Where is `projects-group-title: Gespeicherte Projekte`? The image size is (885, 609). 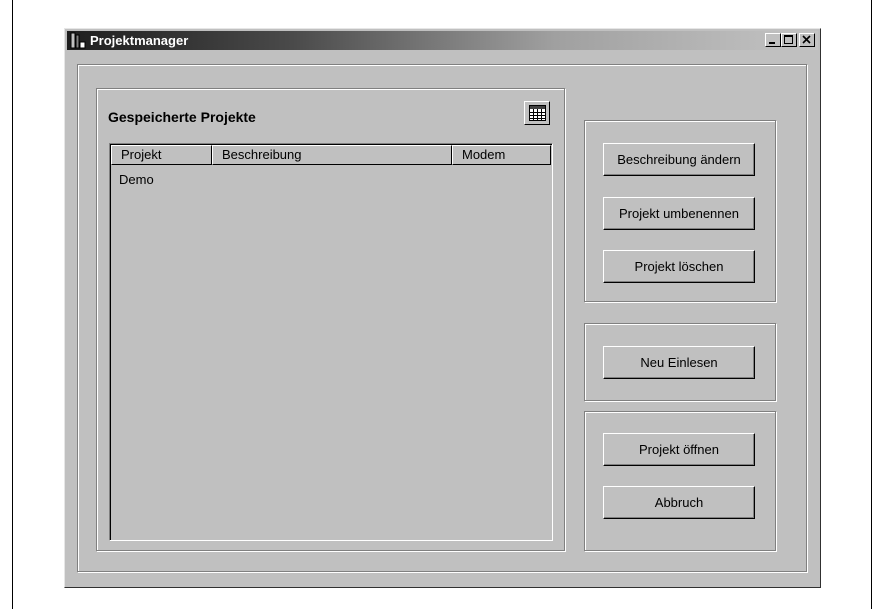
projects-group-title: Gespeicherte Projekte is located at coordinates (182, 117).